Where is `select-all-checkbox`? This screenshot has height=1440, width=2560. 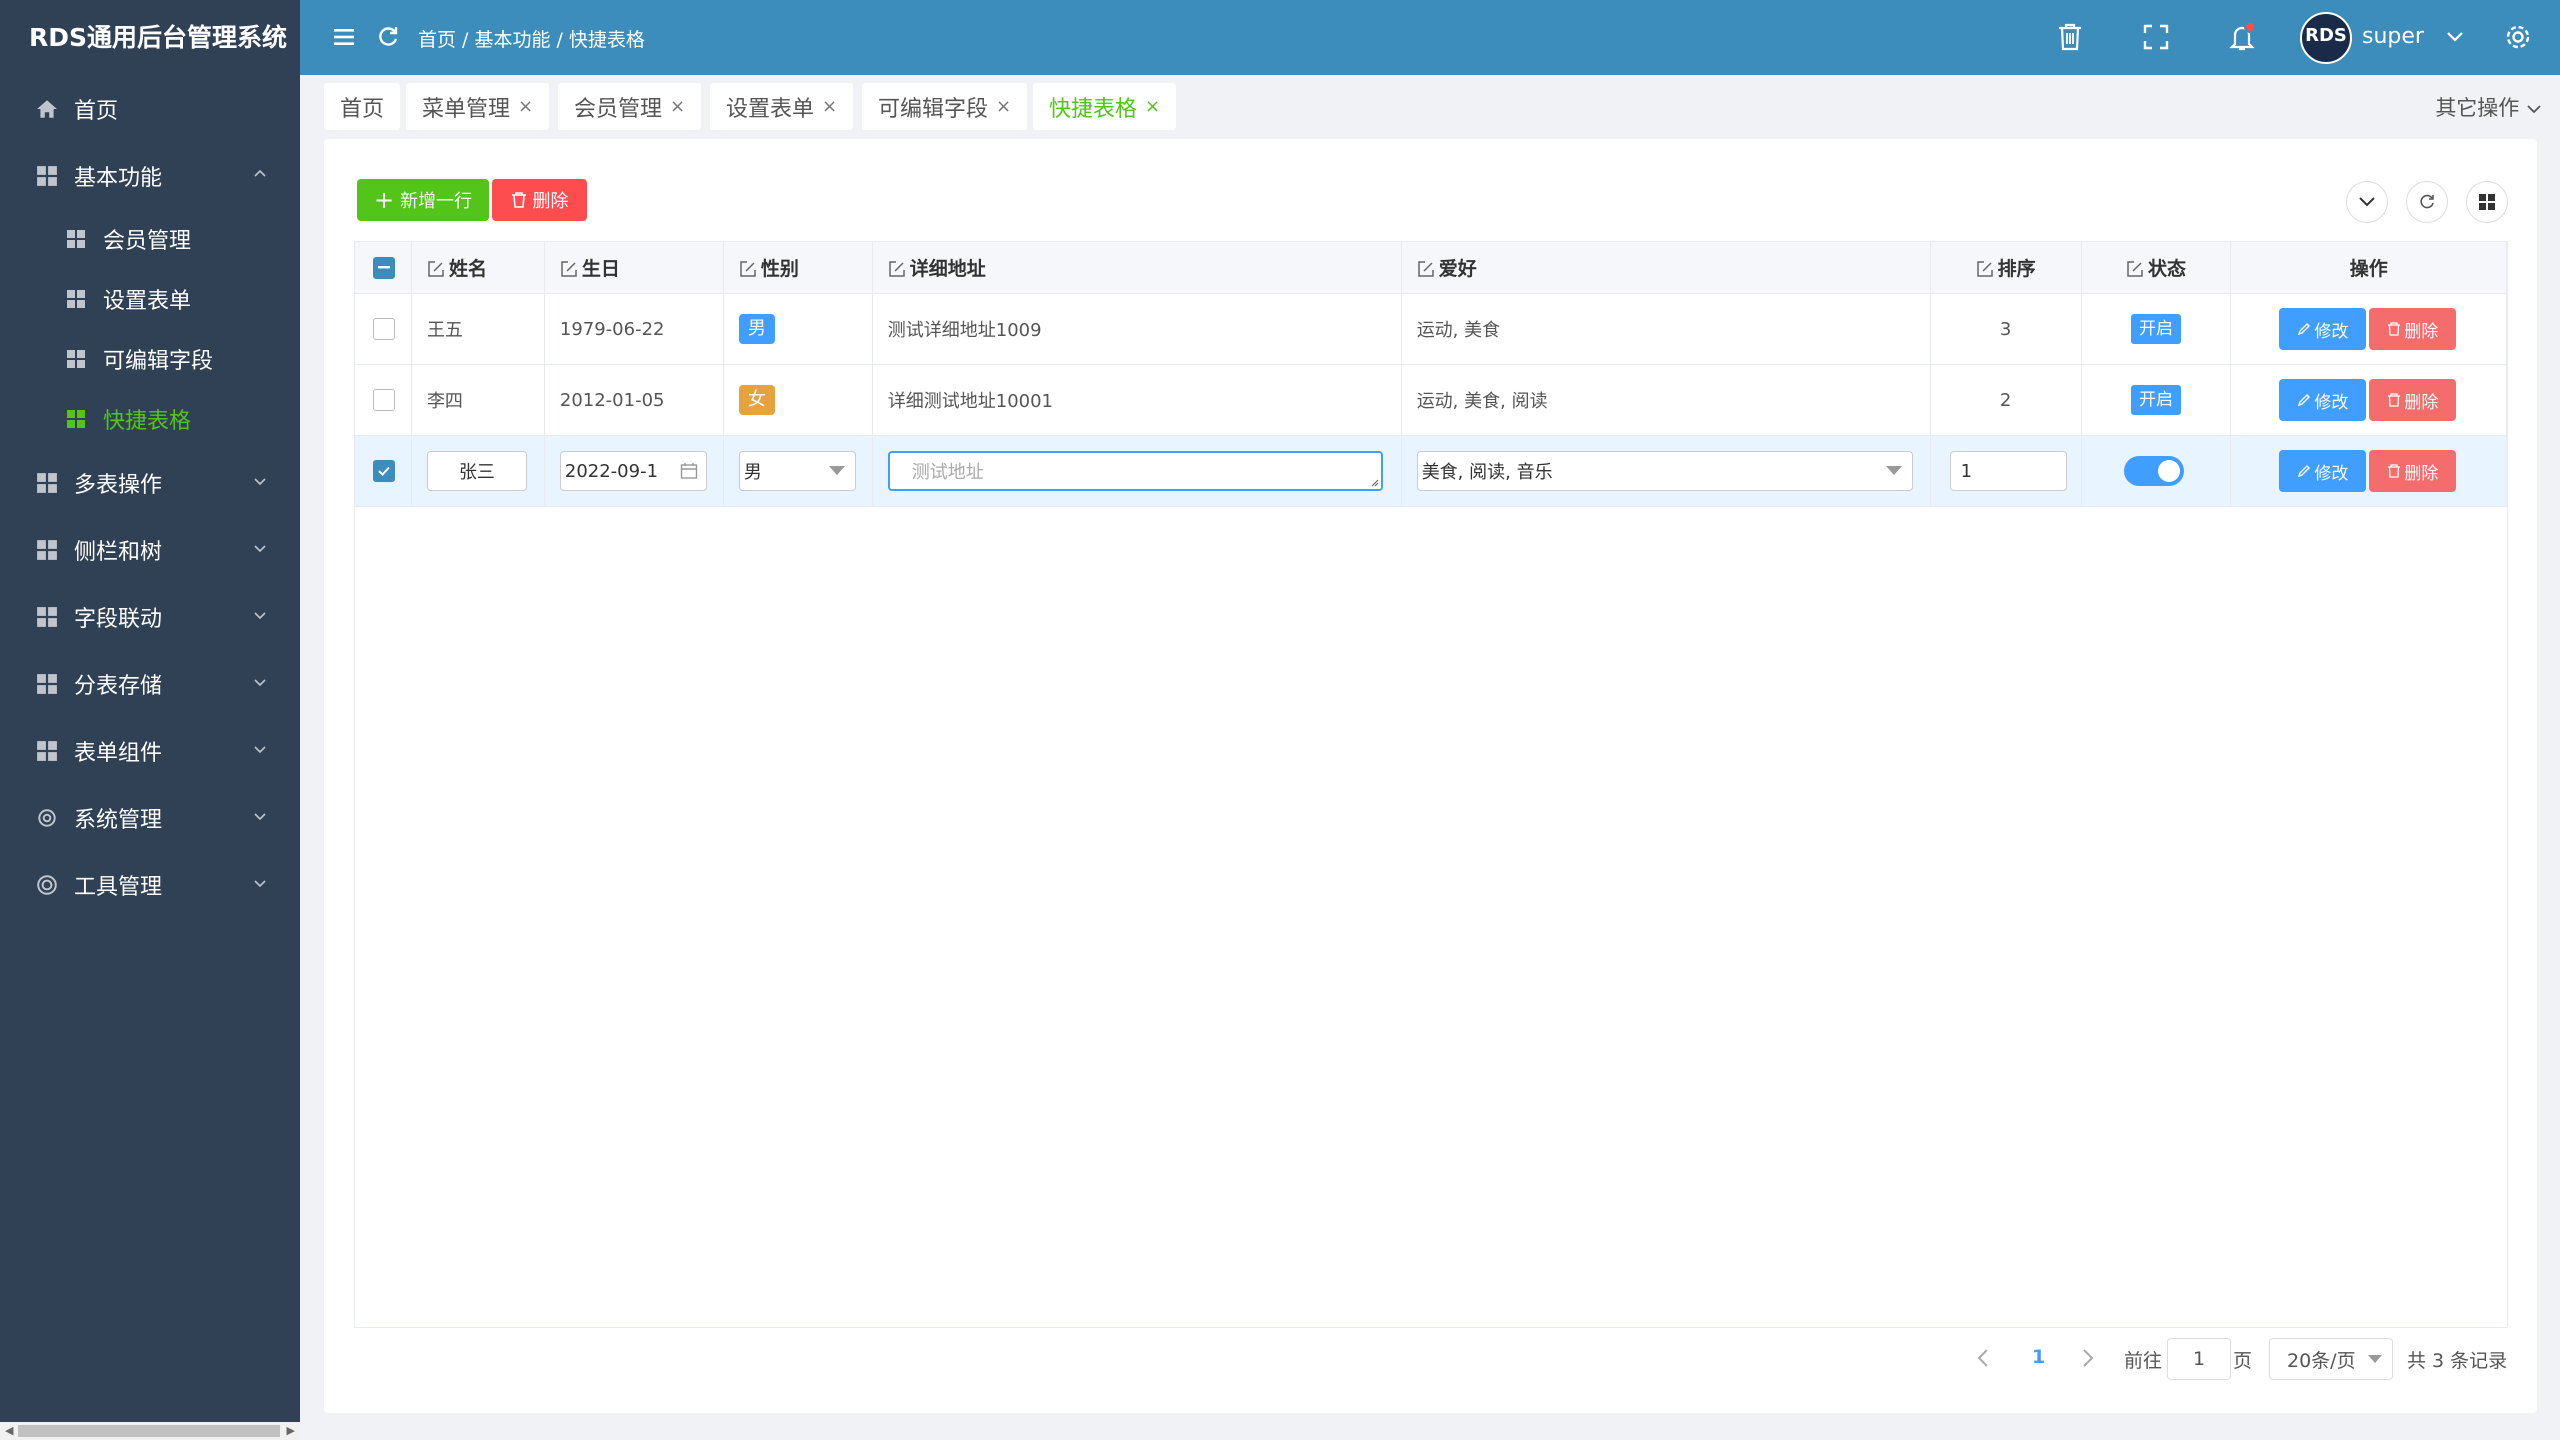 select-all-checkbox is located at coordinates (384, 267).